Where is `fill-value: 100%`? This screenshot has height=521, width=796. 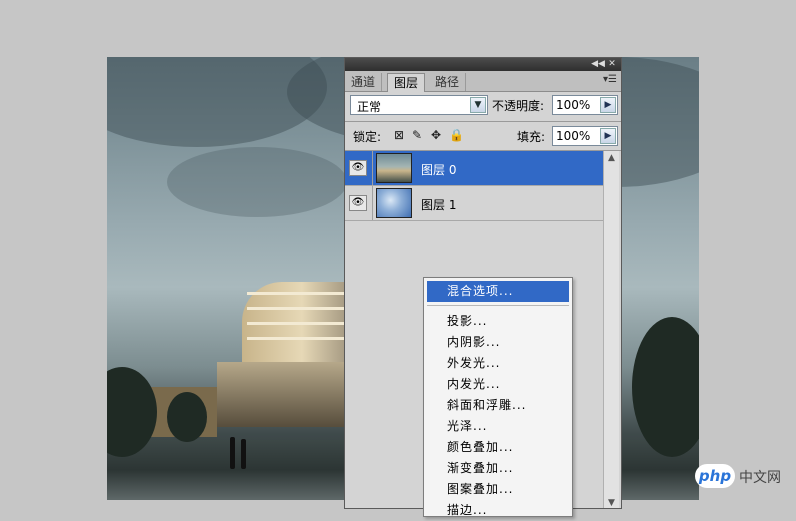 fill-value: 100% is located at coordinates (573, 136).